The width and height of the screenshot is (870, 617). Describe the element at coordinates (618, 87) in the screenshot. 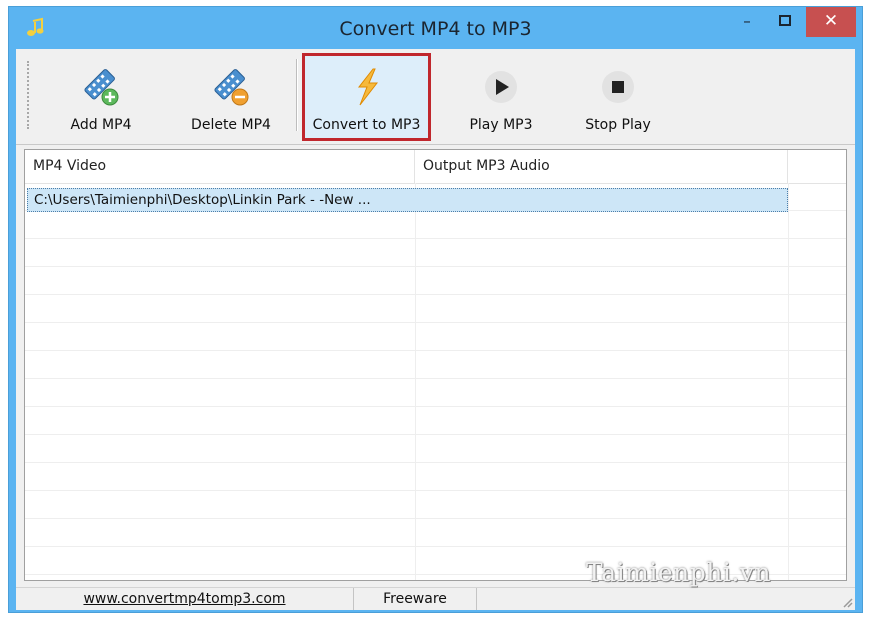

I see `stop-icon` at that location.